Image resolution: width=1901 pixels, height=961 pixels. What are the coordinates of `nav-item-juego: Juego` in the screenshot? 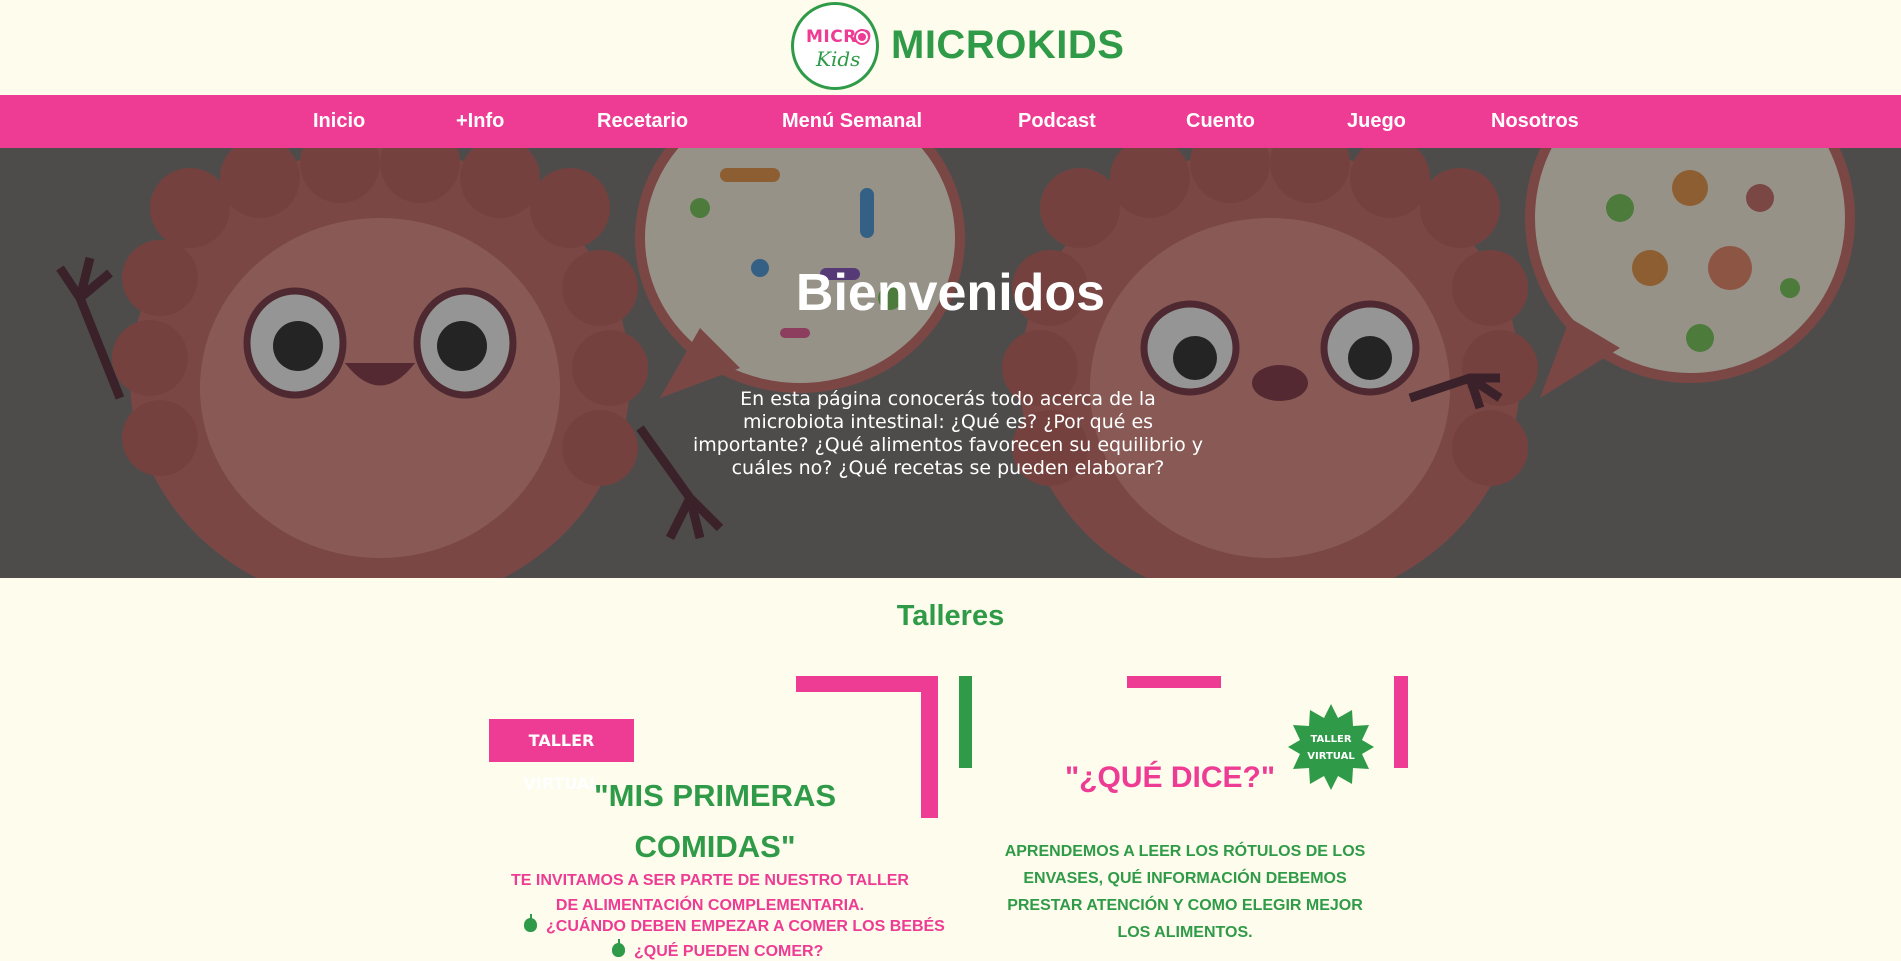 It's located at (1376, 121).